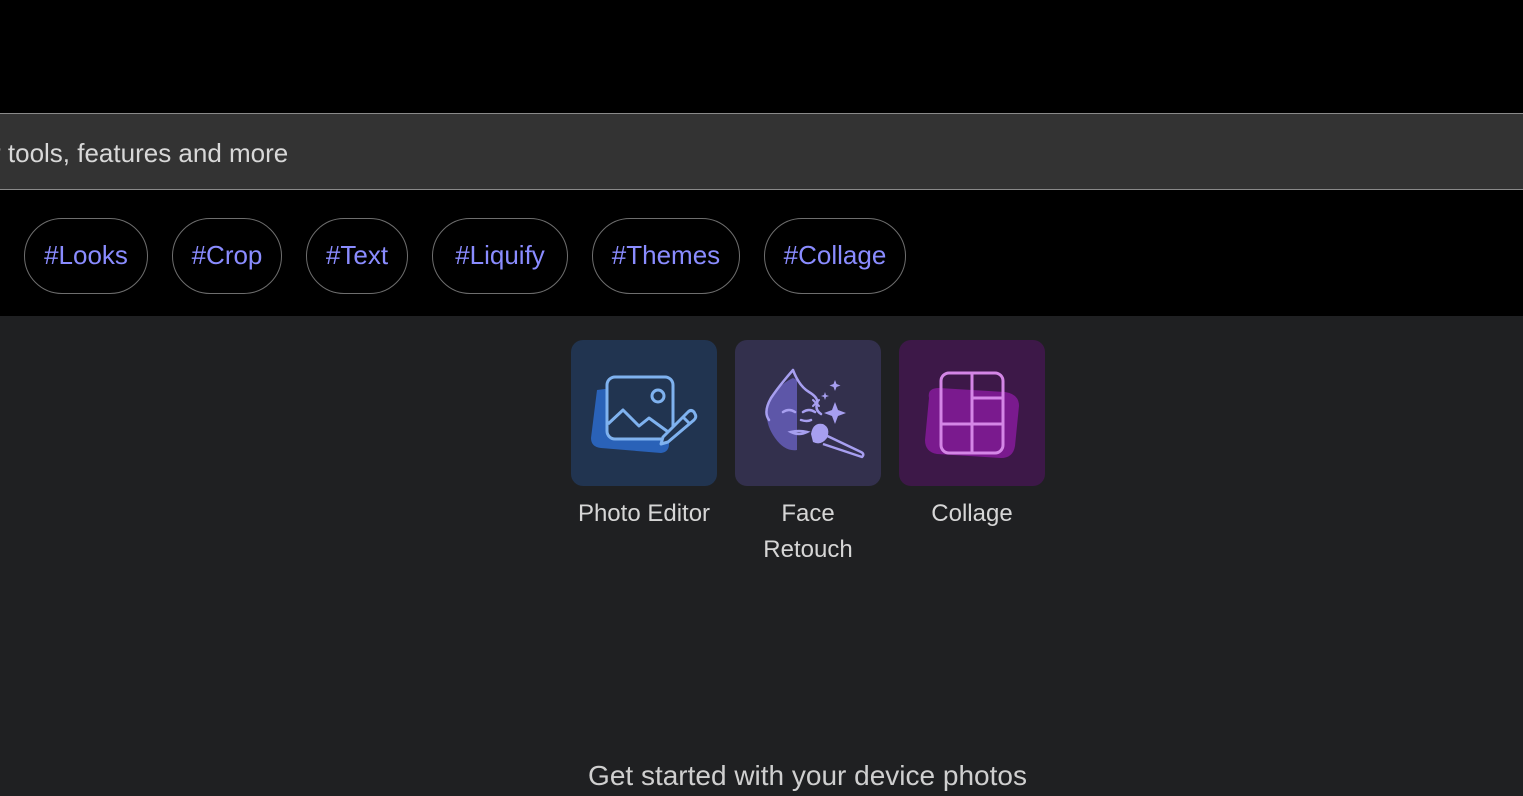 The width and height of the screenshot is (1523, 796). What do you see at coordinates (835, 256) in the screenshot?
I see `chip-collage: #Collage` at bounding box center [835, 256].